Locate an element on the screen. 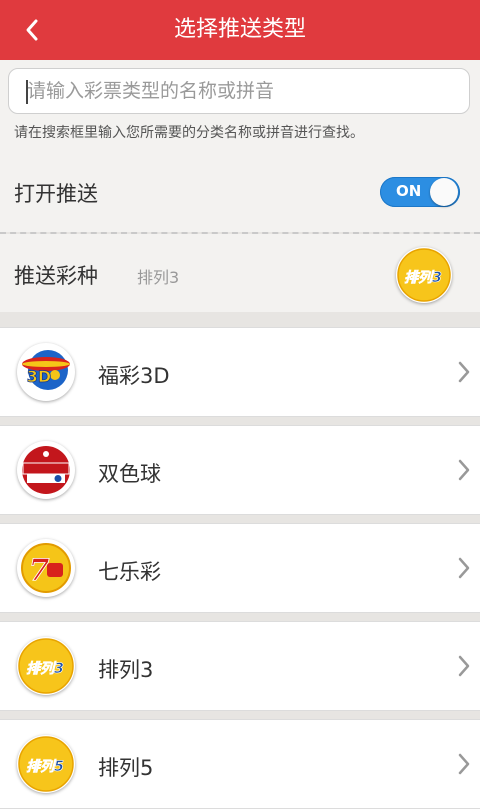 The height and width of the screenshot is (809, 480). svg-text: 7 is located at coordinates (39, 570).